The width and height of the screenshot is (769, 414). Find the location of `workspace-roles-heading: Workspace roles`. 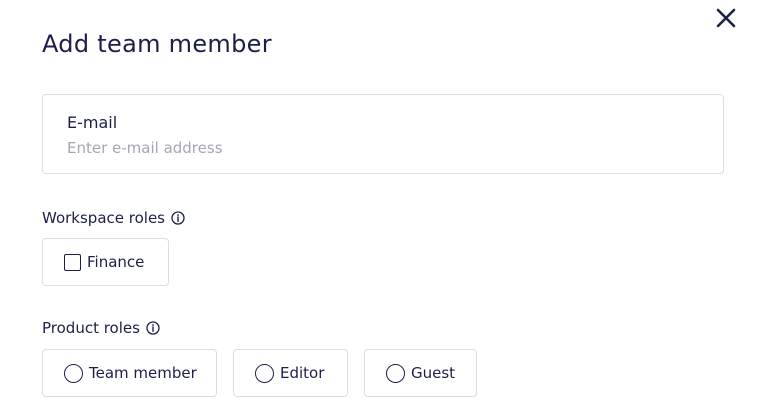

workspace-roles-heading: Workspace roles is located at coordinates (113, 218).